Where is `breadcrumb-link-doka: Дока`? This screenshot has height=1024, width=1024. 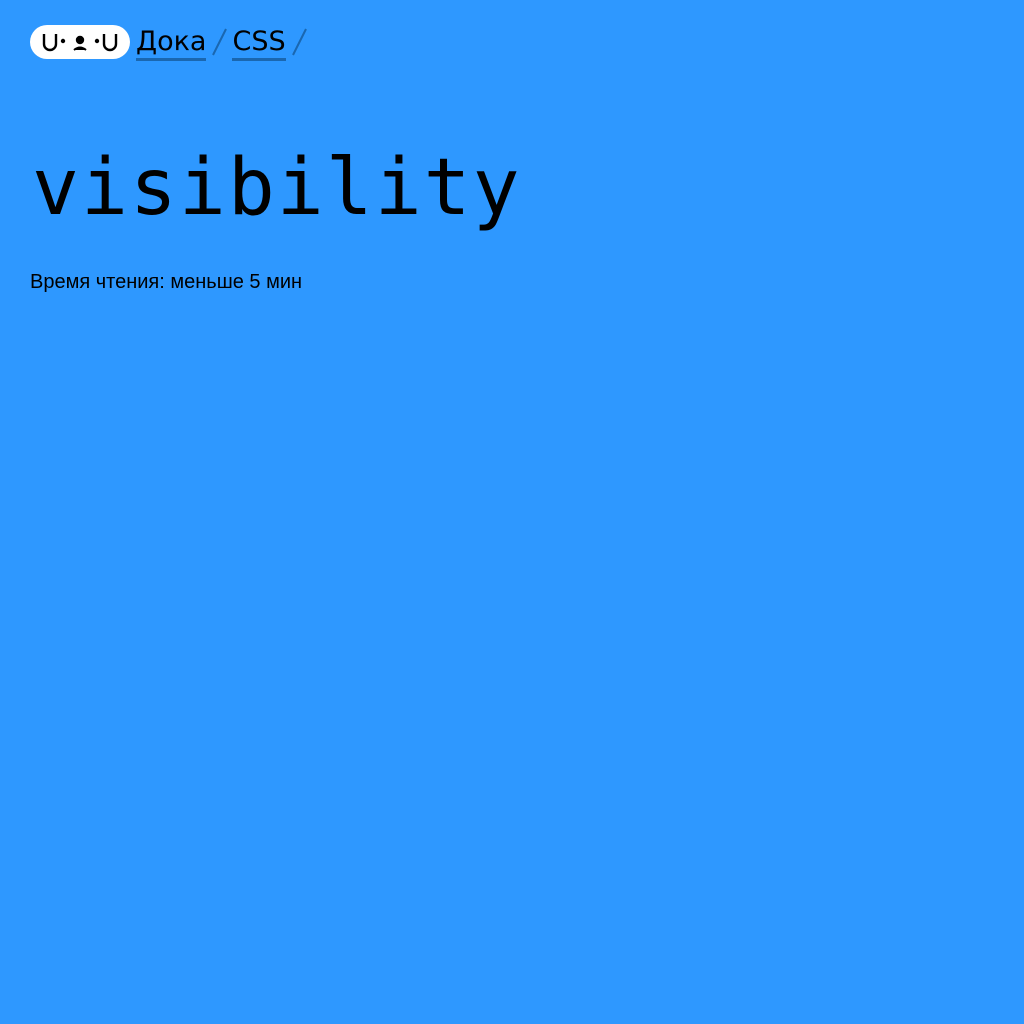 breadcrumb-link-doka: Дока is located at coordinates (171, 43).